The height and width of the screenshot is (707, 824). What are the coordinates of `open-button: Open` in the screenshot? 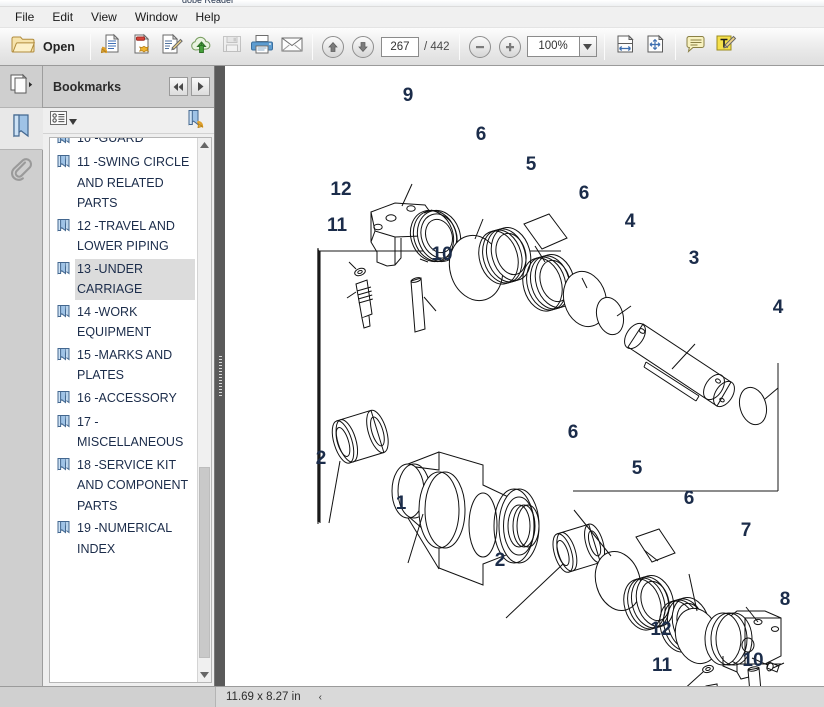 It's located at (44, 46).